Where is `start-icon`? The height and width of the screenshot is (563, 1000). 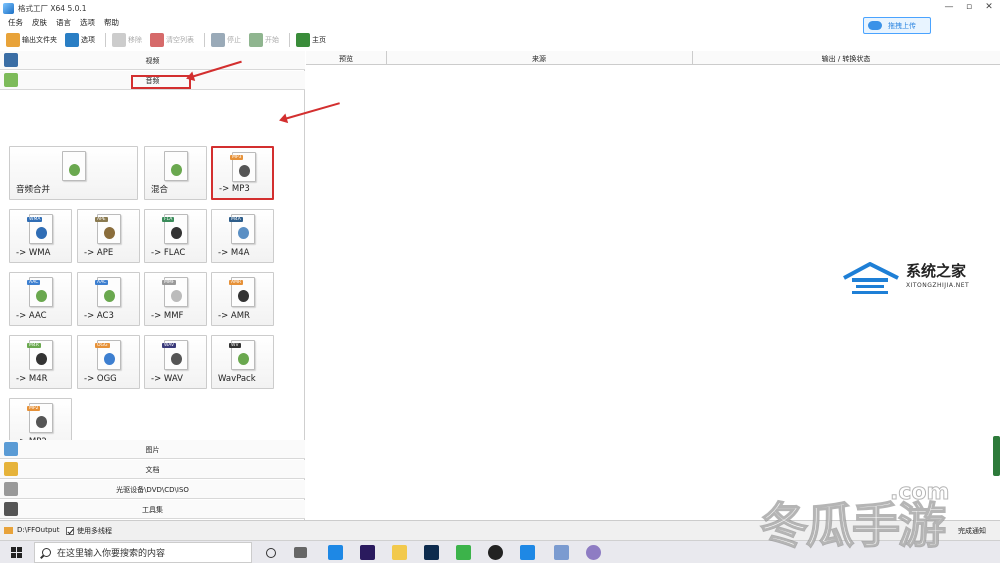
start-icon is located at coordinates (256, 40).